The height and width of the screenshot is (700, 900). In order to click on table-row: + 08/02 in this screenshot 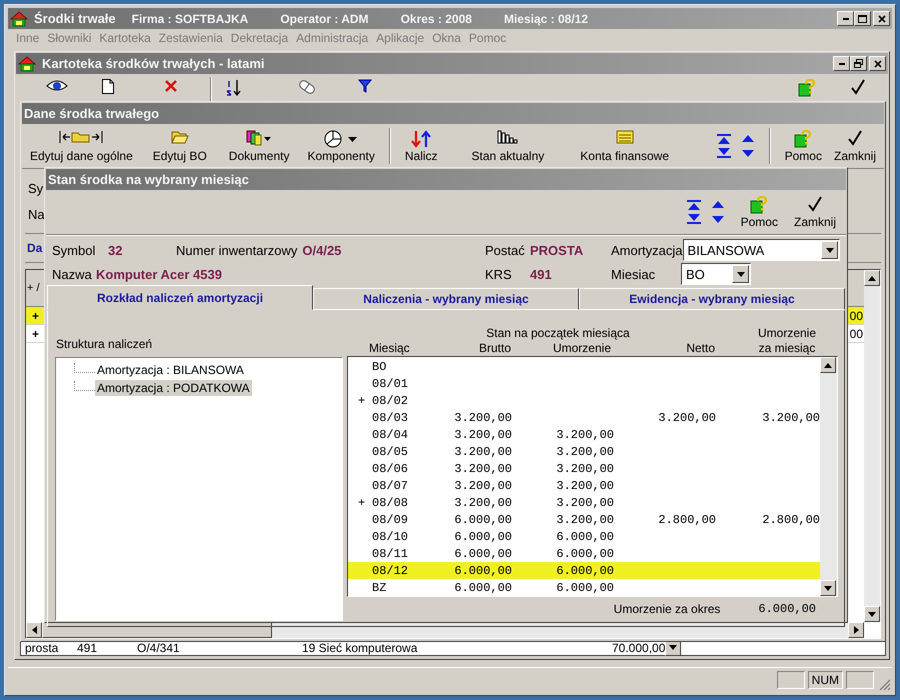, I will do `click(584, 400)`.